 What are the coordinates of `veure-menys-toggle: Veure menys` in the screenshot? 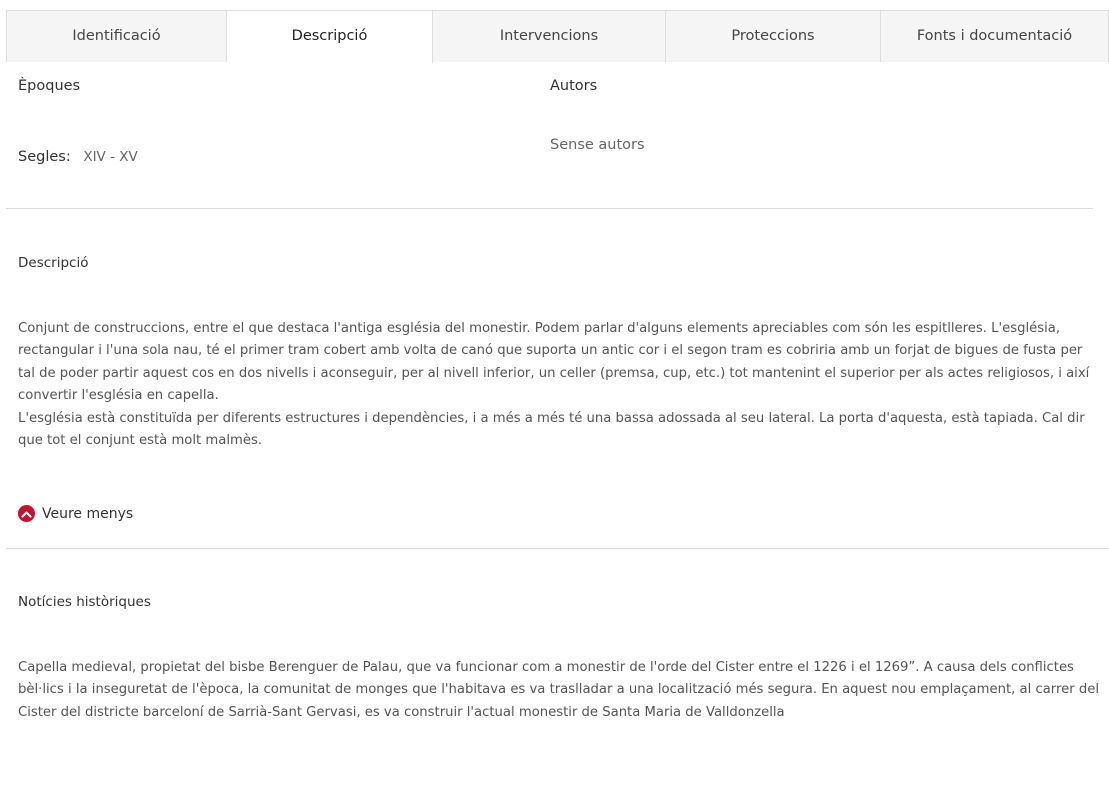 It's located at (75, 513).